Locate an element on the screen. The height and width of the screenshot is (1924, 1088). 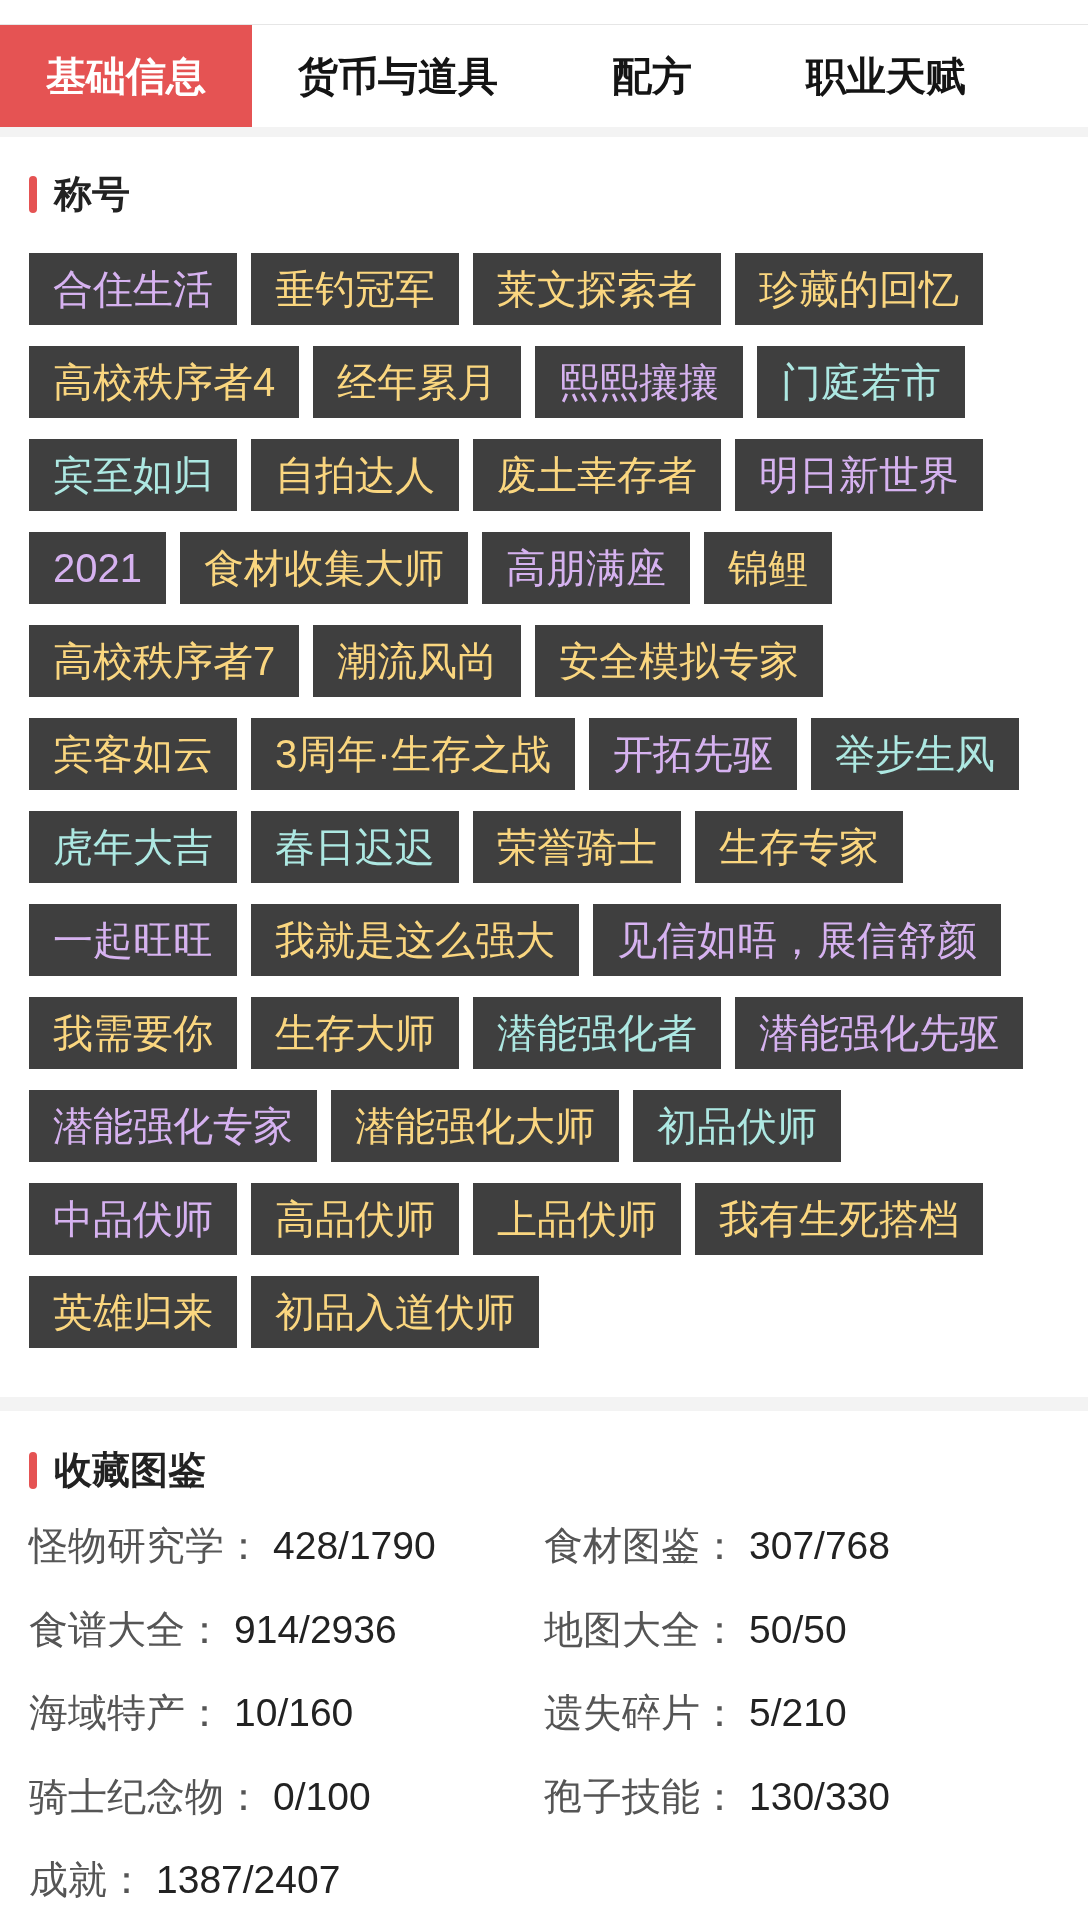
title-tag-label: 初品入道伏师 is located at coordinates (395, 1312).